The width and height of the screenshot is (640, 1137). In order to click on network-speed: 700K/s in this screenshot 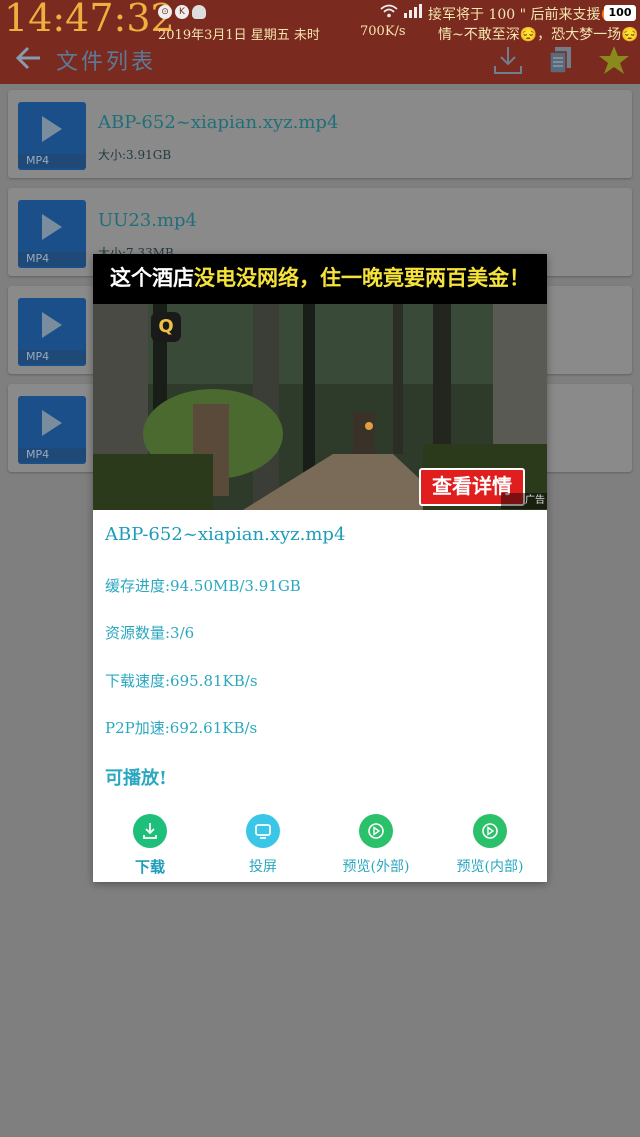, I will do `click(383, 31)`.